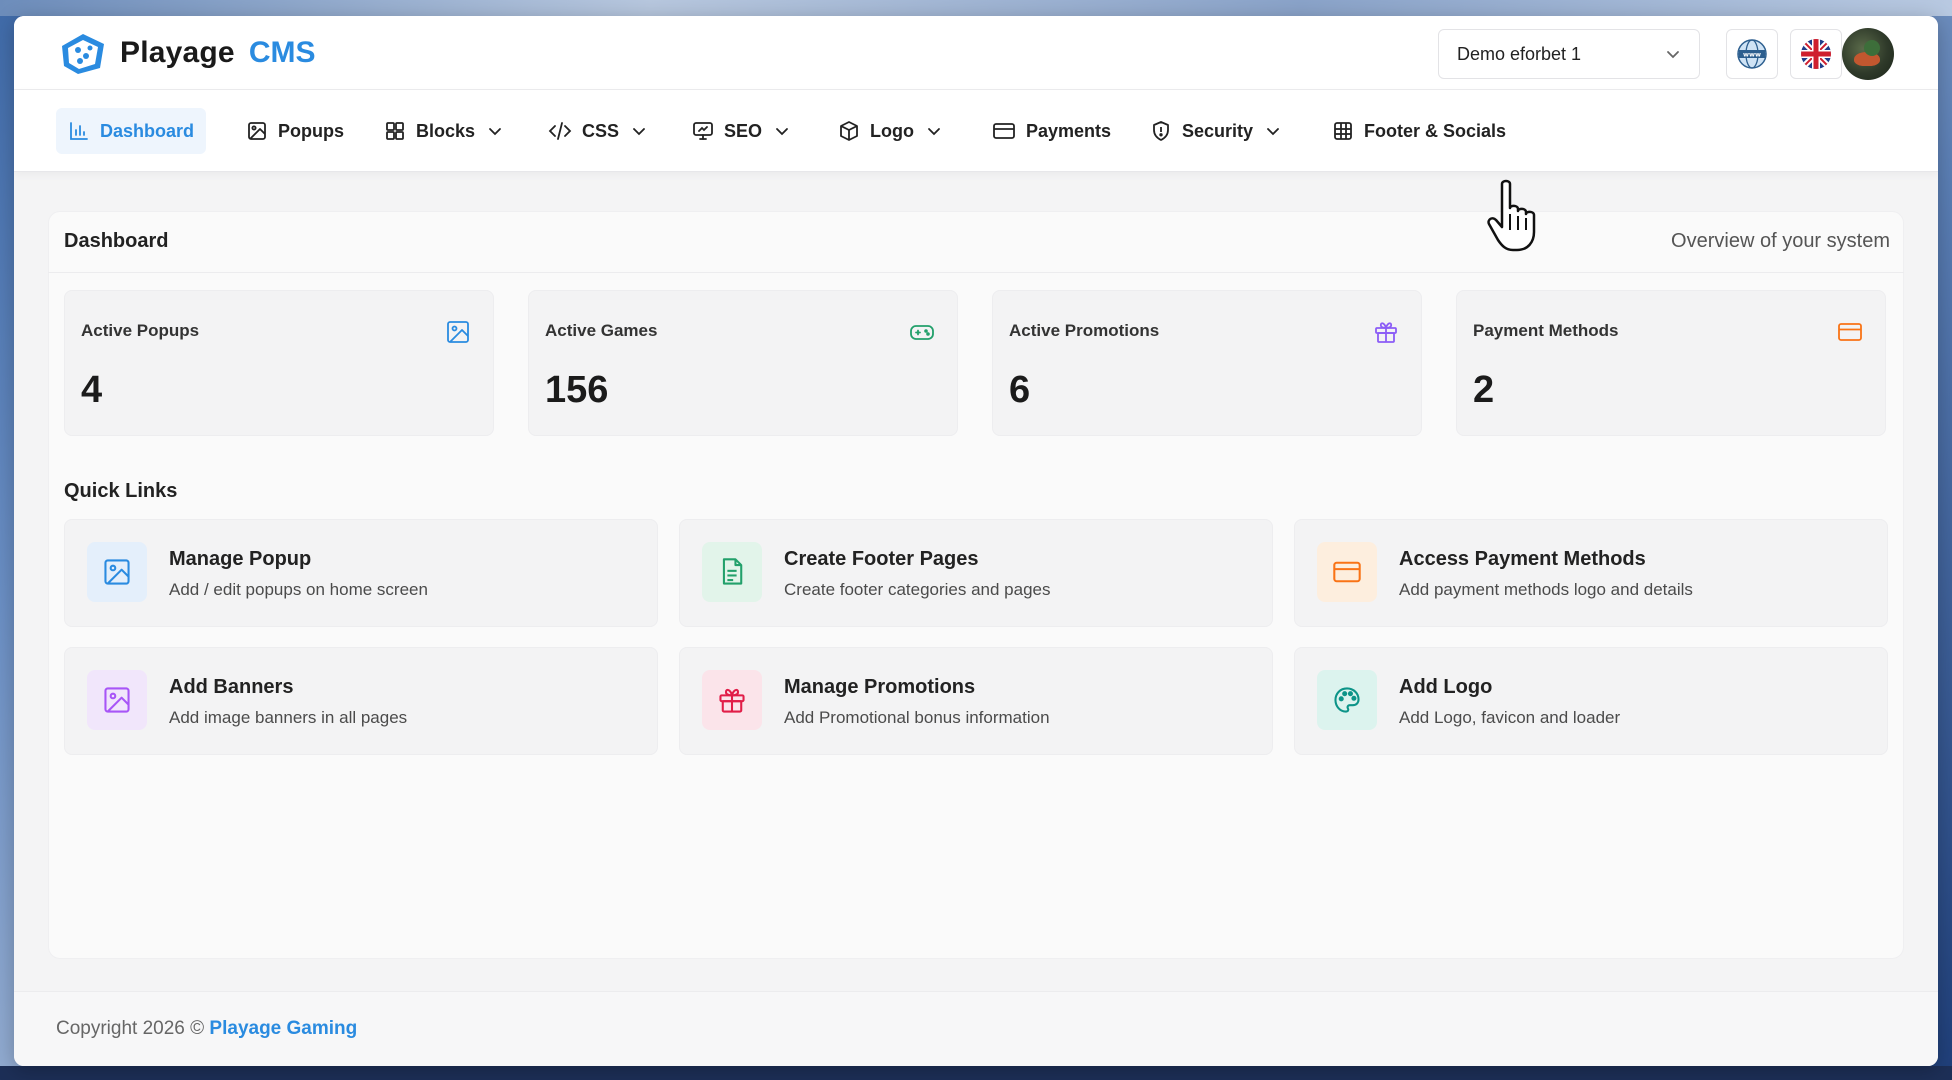  I want to click on nav-dashboard: Dashboard, so click(131, 131).